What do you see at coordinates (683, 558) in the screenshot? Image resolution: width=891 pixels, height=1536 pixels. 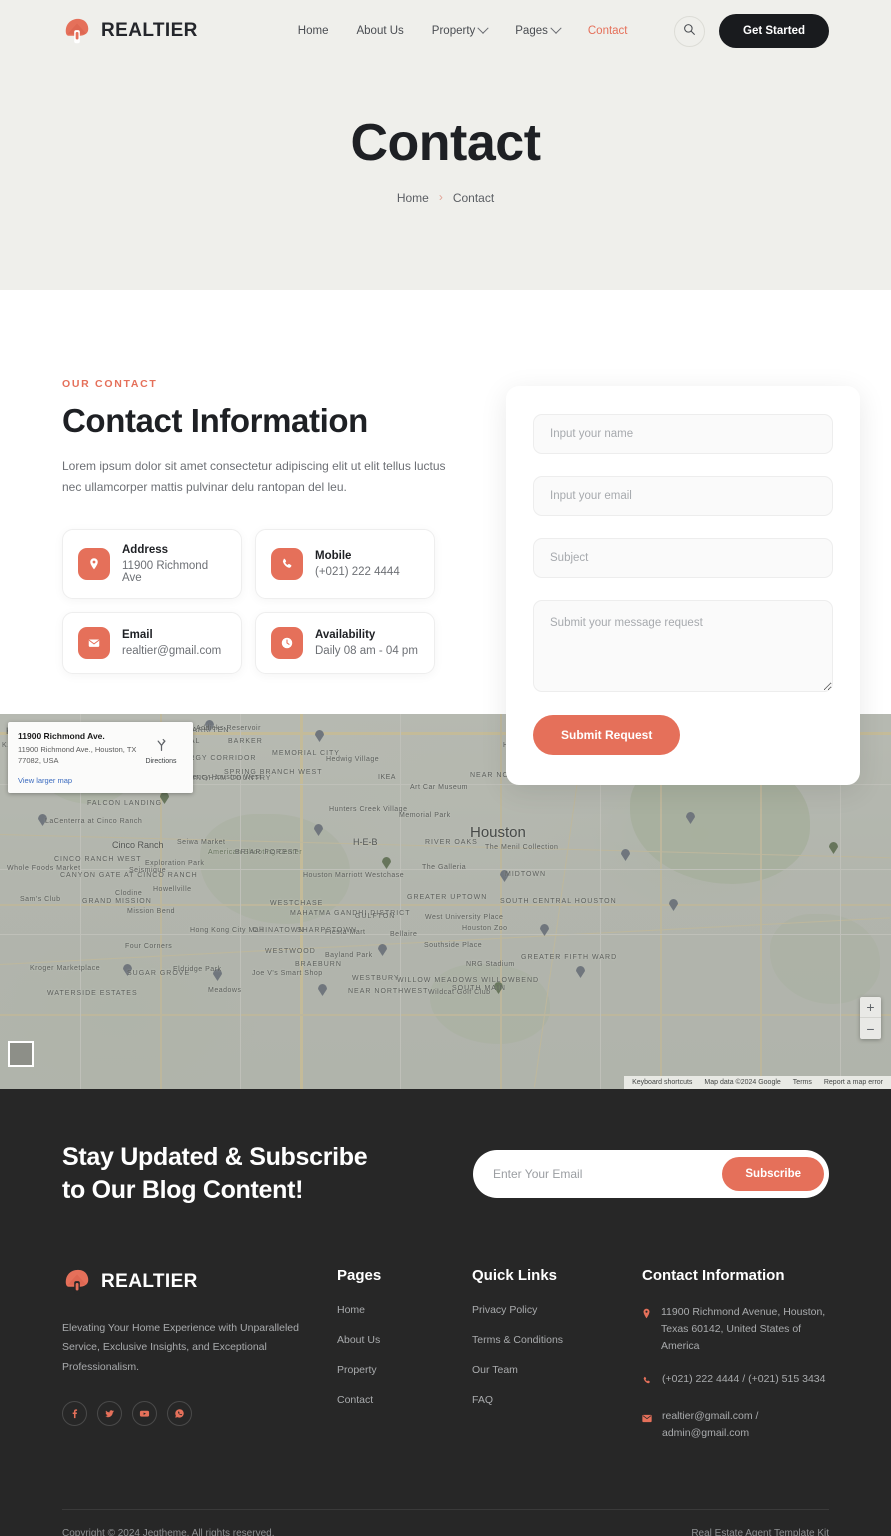 I see `subject-input` at bounding box center [683, 558].